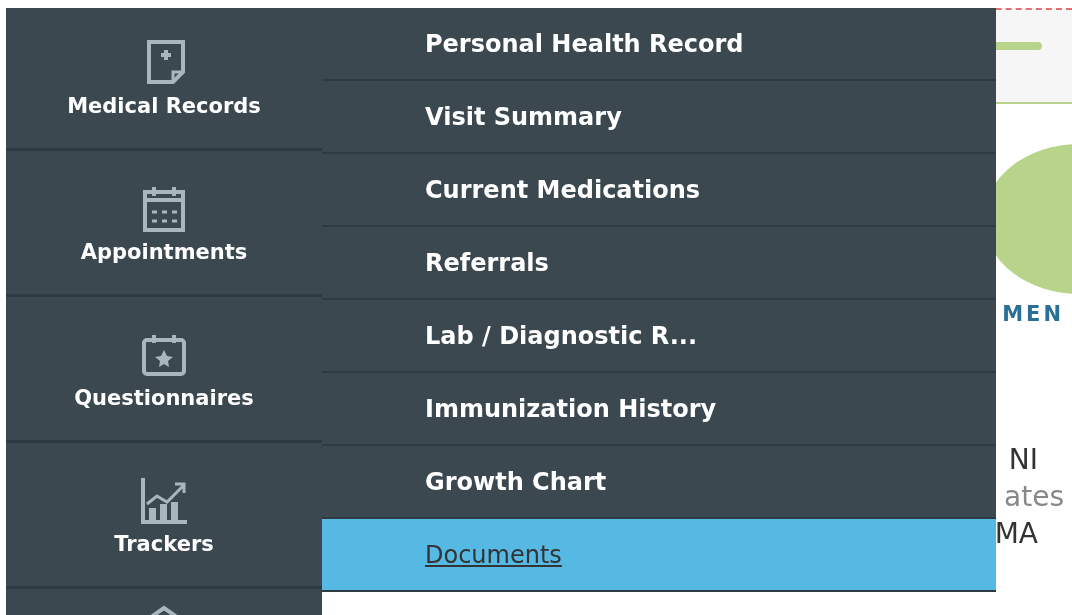  I want to click on sidebar-item-label: Appointments, so click(164, 252).